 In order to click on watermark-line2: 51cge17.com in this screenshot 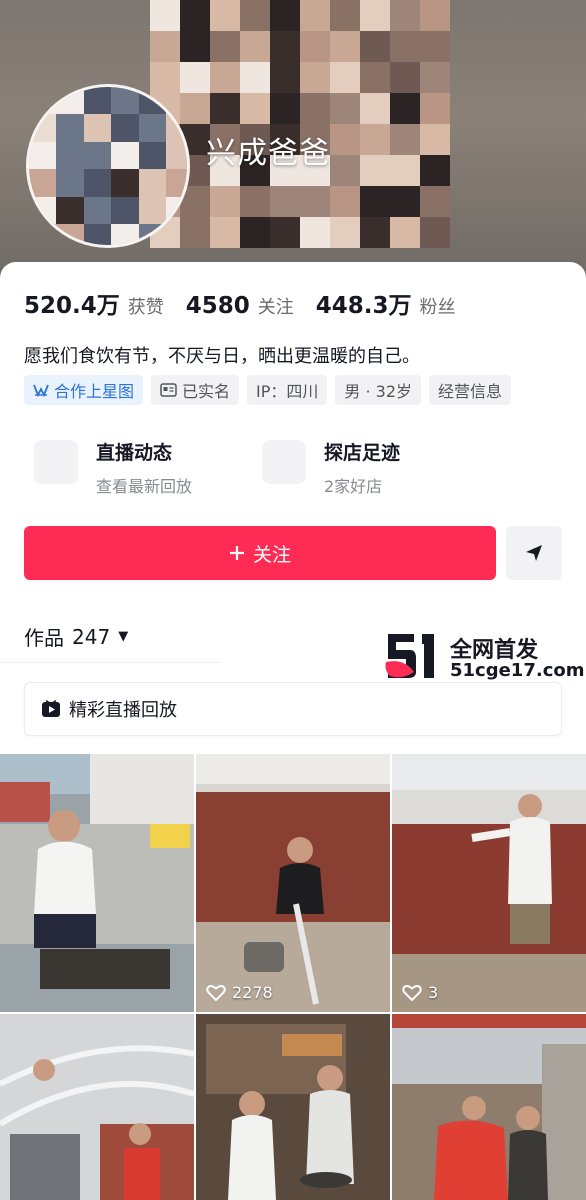, I will do `click(517, 670)`.